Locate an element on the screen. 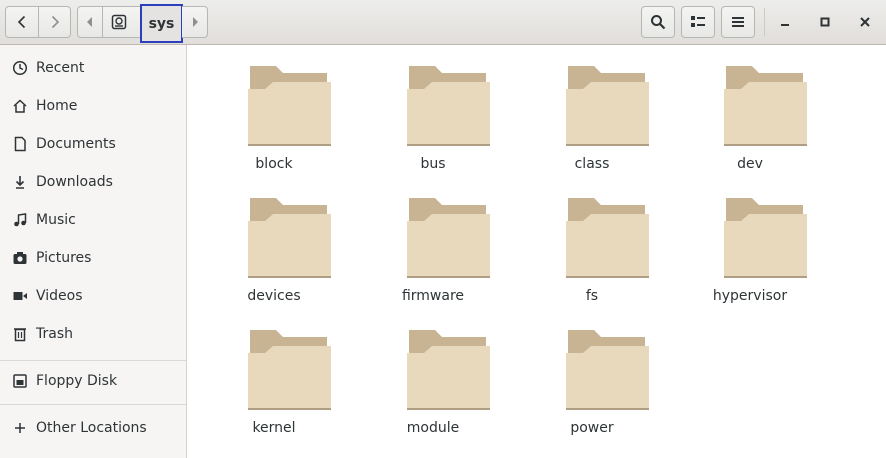 This screenshot has width=886, height=458. view-toggle-button is located at coordinates (698, 22).